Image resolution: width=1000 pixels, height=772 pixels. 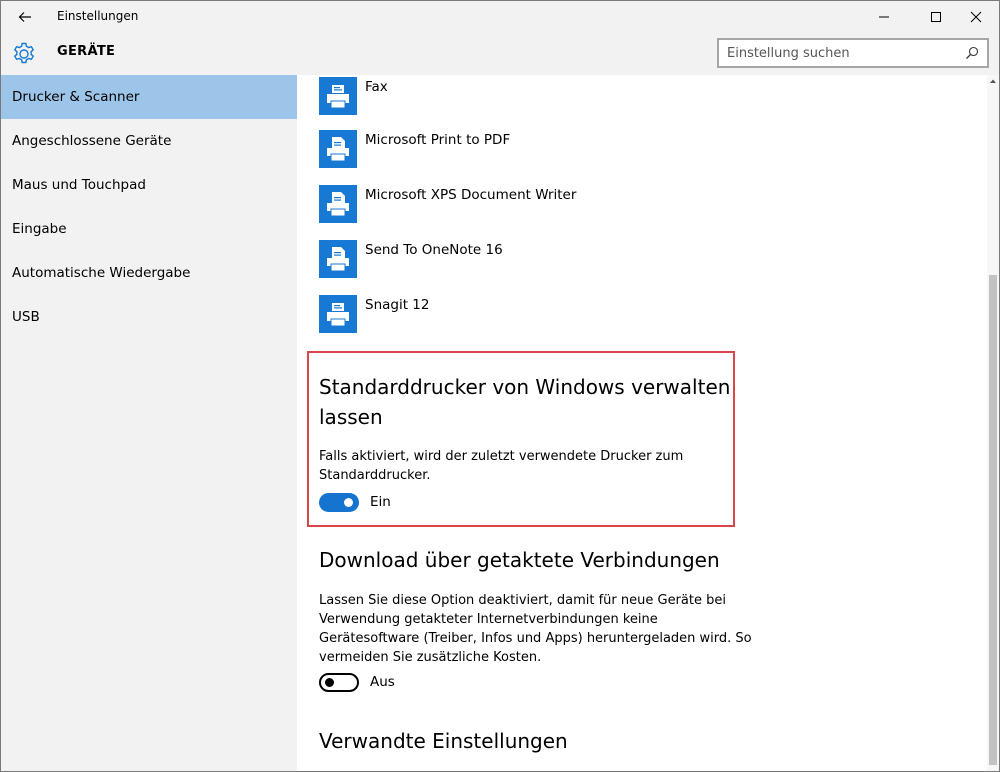 What do you see at coordinates (397, 305) in the screenshot?
I see `printer-name: Snagit 12` at bounding box center [397, 305].